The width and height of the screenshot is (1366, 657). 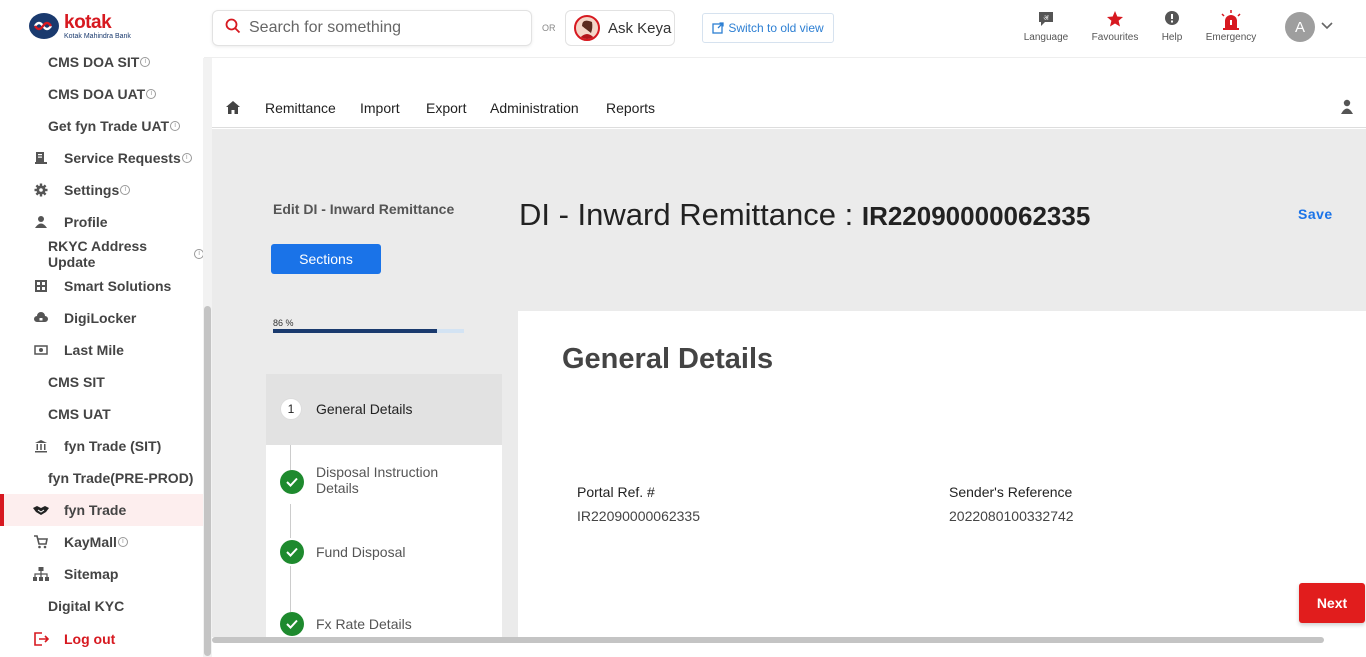 I want to click on sidebar-item-sitemap: Sitemap, so click(x=102, y=574).